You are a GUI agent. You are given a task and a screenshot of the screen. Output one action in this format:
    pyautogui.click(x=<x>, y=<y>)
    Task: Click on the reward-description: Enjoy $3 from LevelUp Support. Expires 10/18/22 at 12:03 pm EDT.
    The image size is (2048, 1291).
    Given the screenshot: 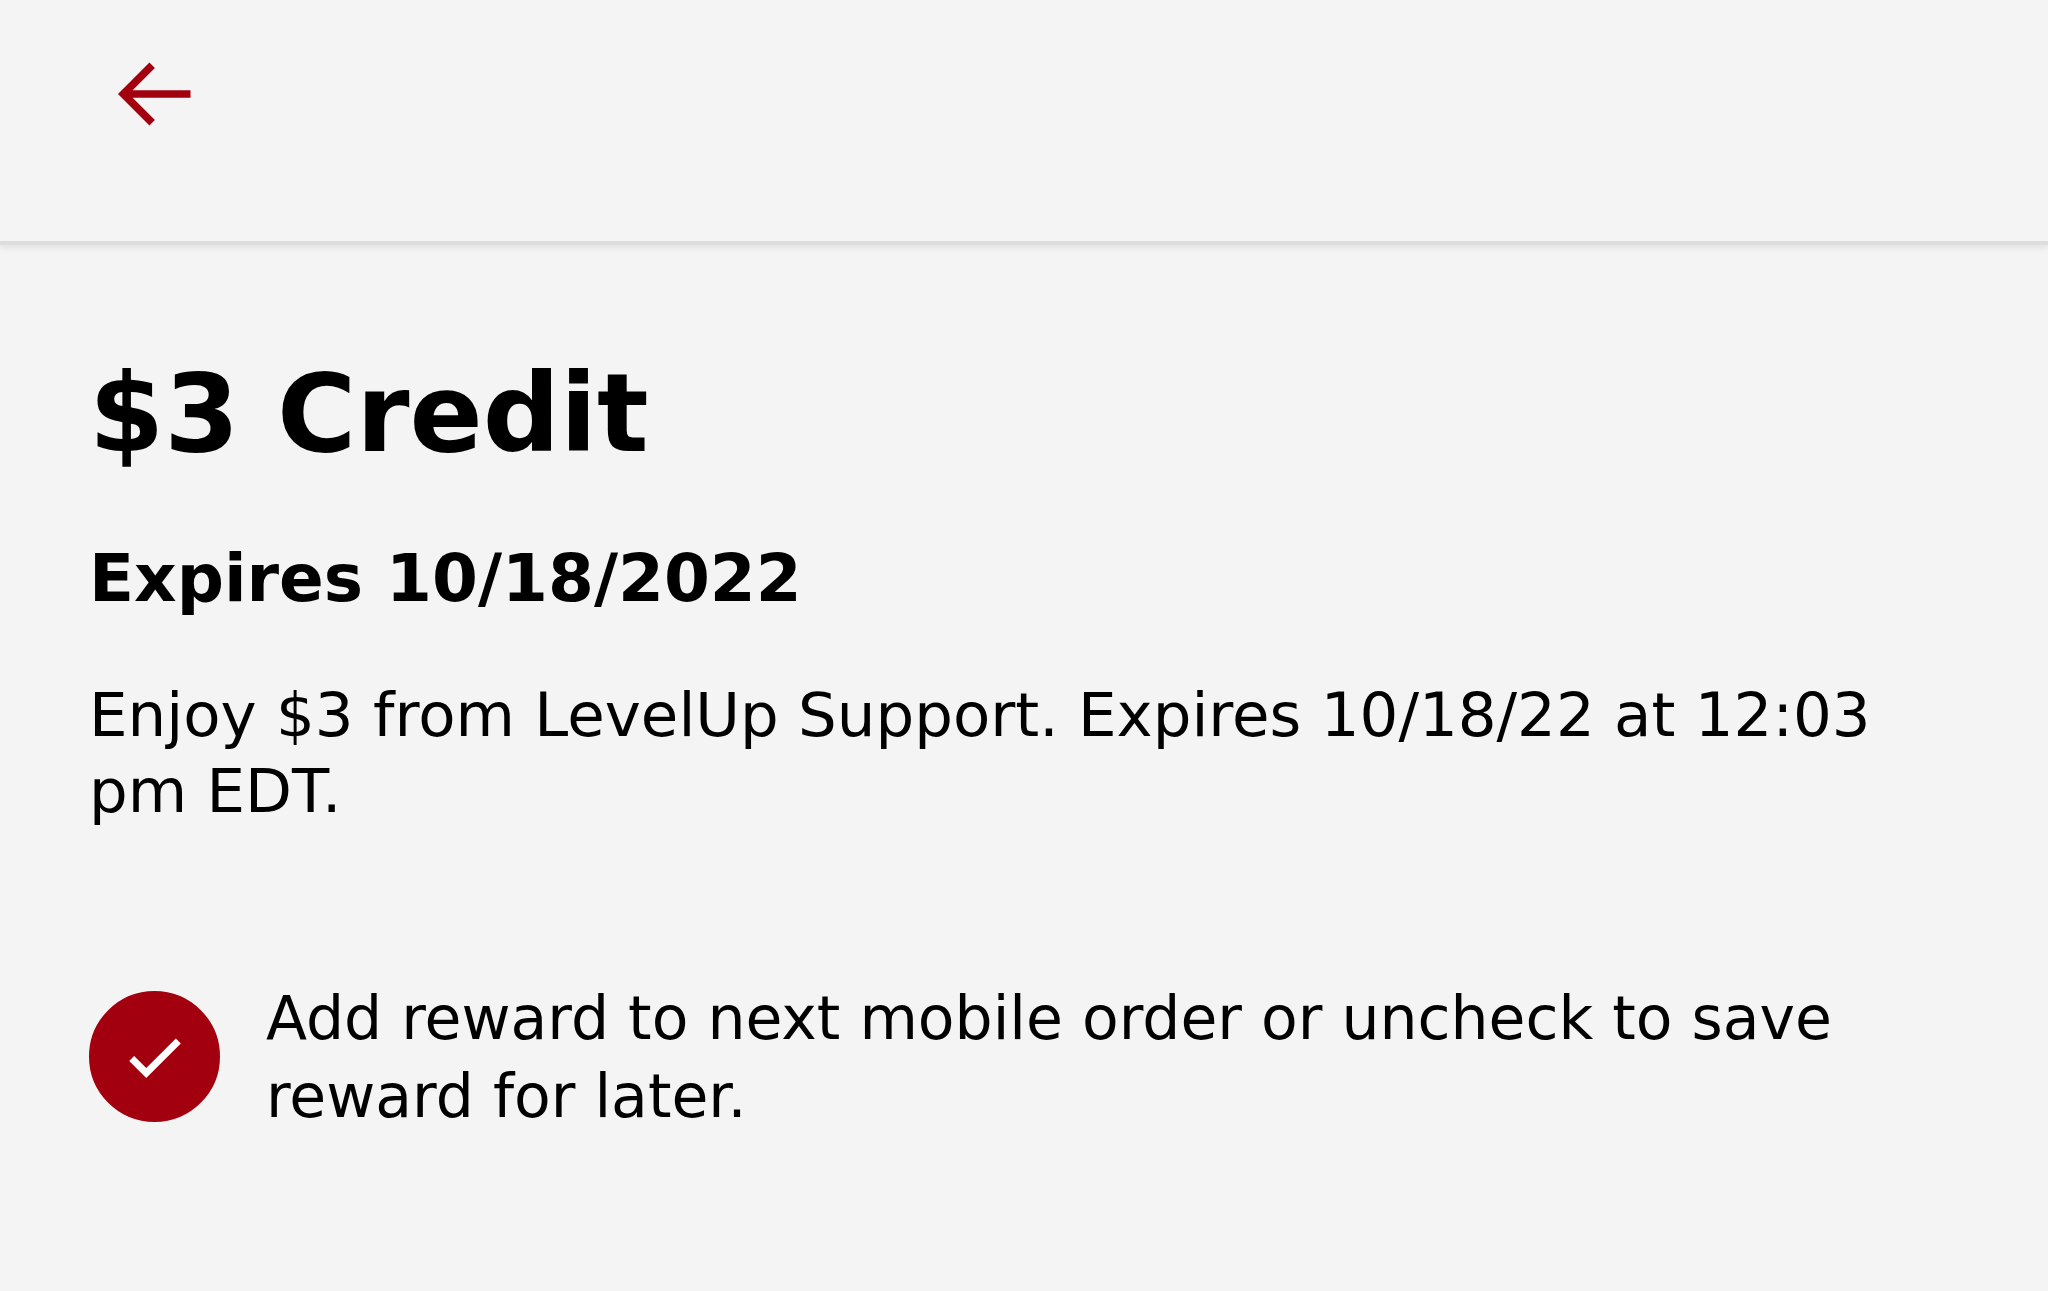 What is the action you would take?
    pyautogui.click(x=980, y=752)
    